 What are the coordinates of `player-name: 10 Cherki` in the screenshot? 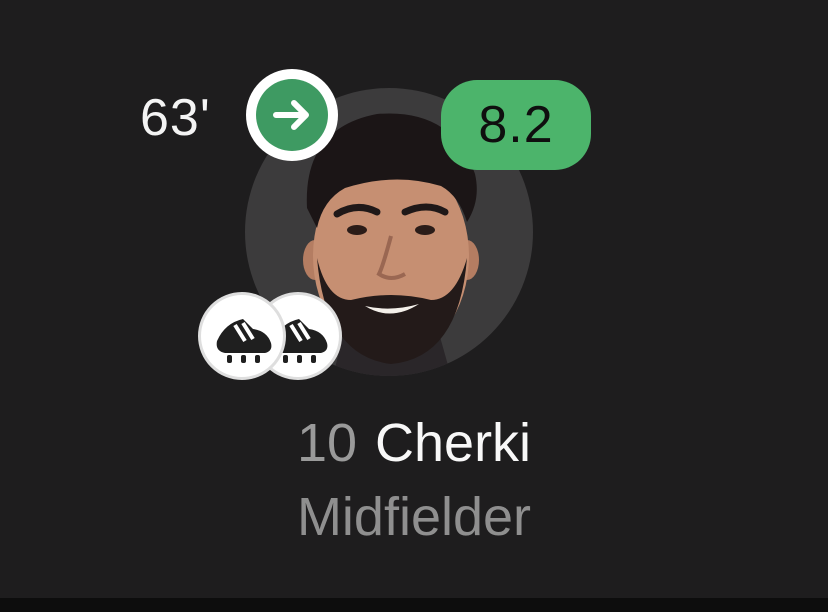 It's located at (414, 443).